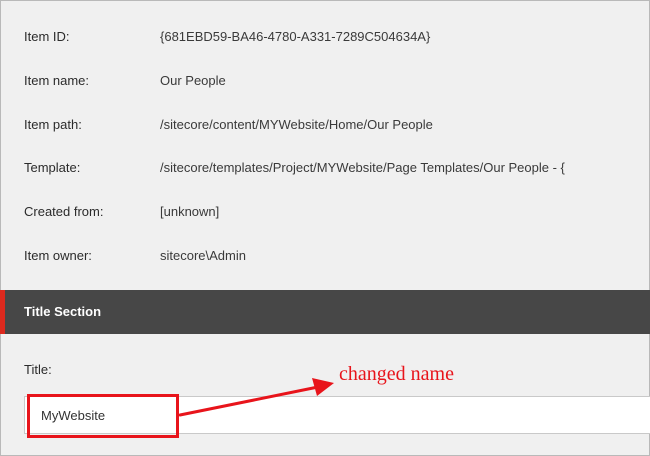  I want to click on item-owner-value: sitecore\Admin, so click(203, 255).